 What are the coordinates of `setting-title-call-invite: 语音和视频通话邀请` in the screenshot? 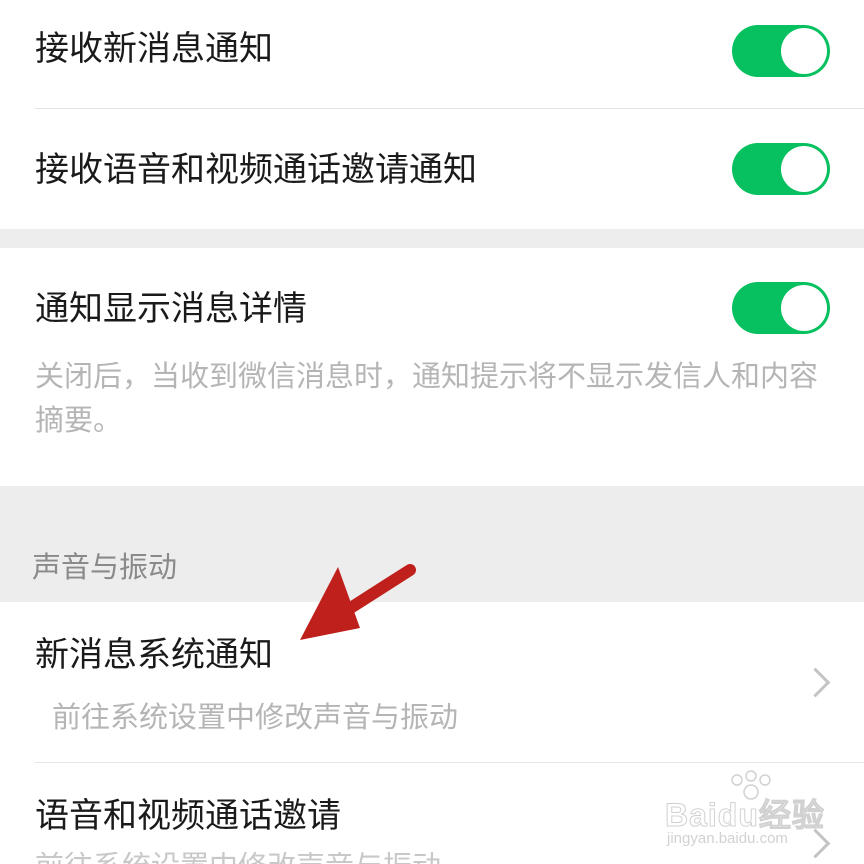 It's located at (188, 816).